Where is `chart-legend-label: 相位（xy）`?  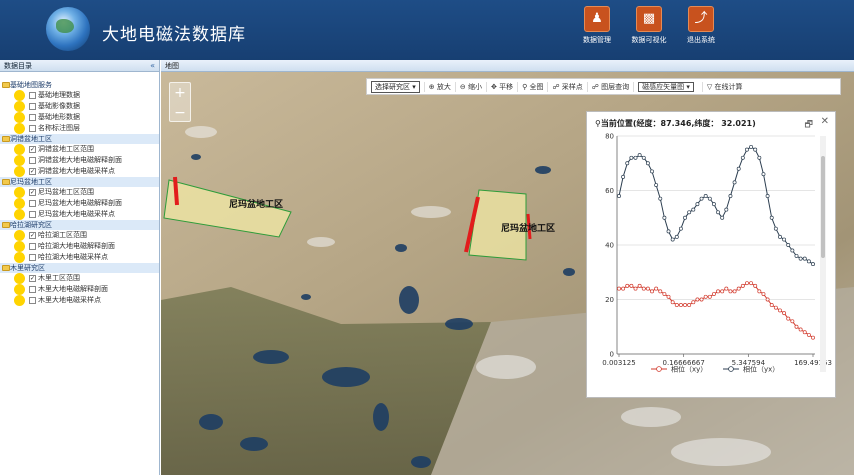 chart-legend-label: 相位（xy） is located at coordinates (689, 369).